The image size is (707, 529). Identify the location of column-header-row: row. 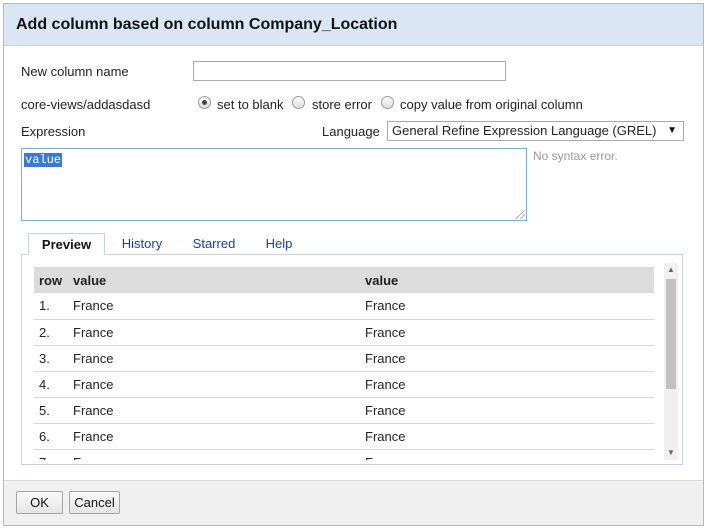
(51, 280).